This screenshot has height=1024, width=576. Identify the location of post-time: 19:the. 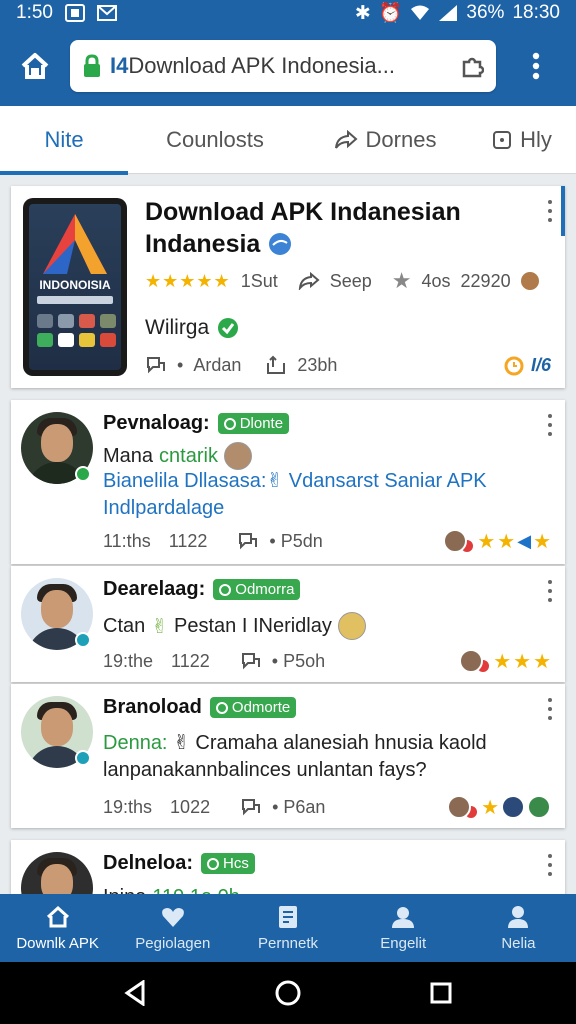
(128, 660).